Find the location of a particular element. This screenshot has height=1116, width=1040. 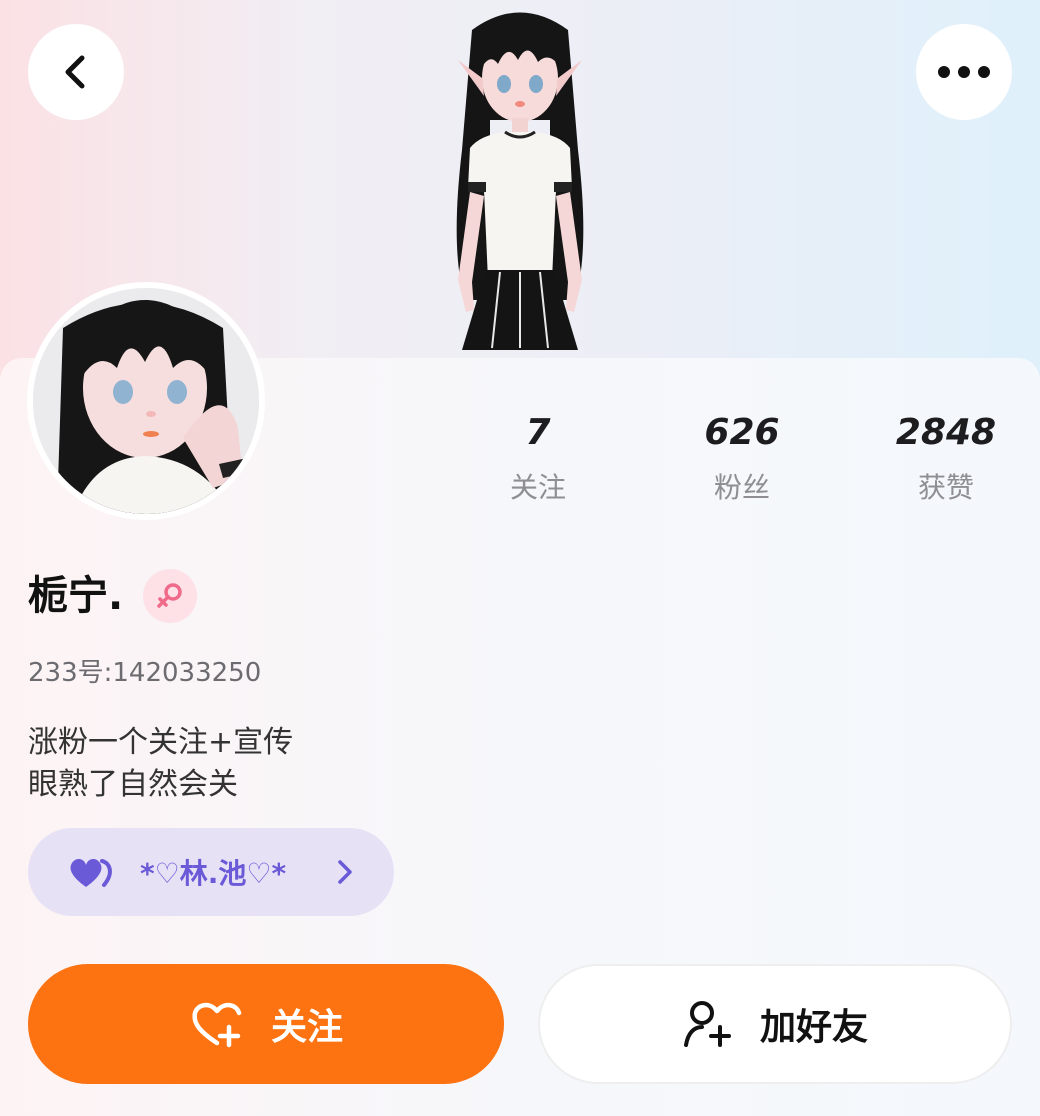

stat-likes: 2848 获赞 is located at coordinates (946, 458).